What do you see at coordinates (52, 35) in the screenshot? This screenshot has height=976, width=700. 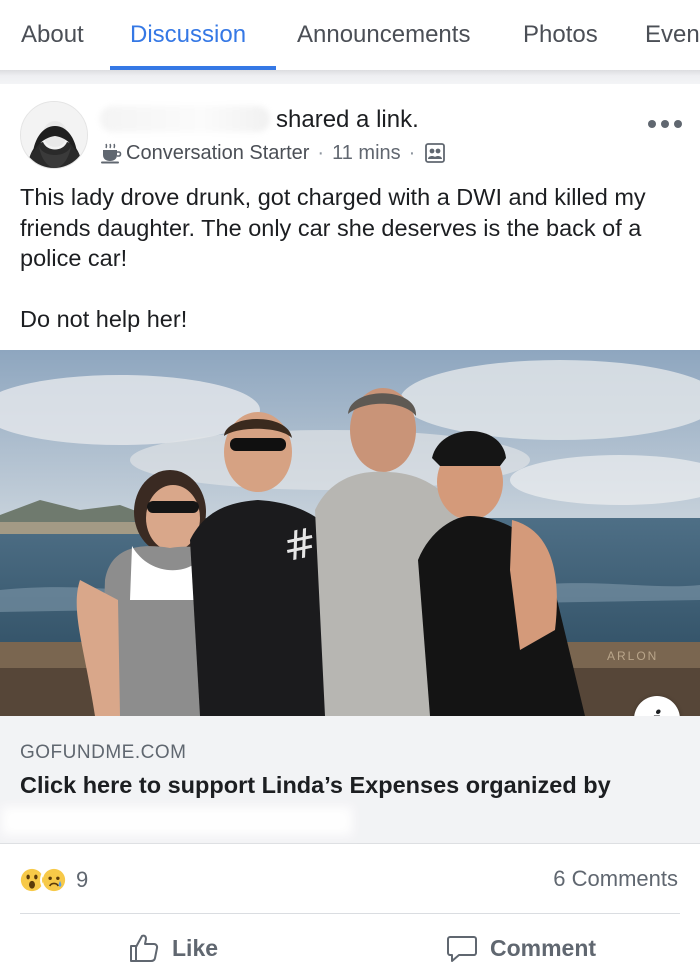 I see `tab-about: About` at bounding box center [52, 35].